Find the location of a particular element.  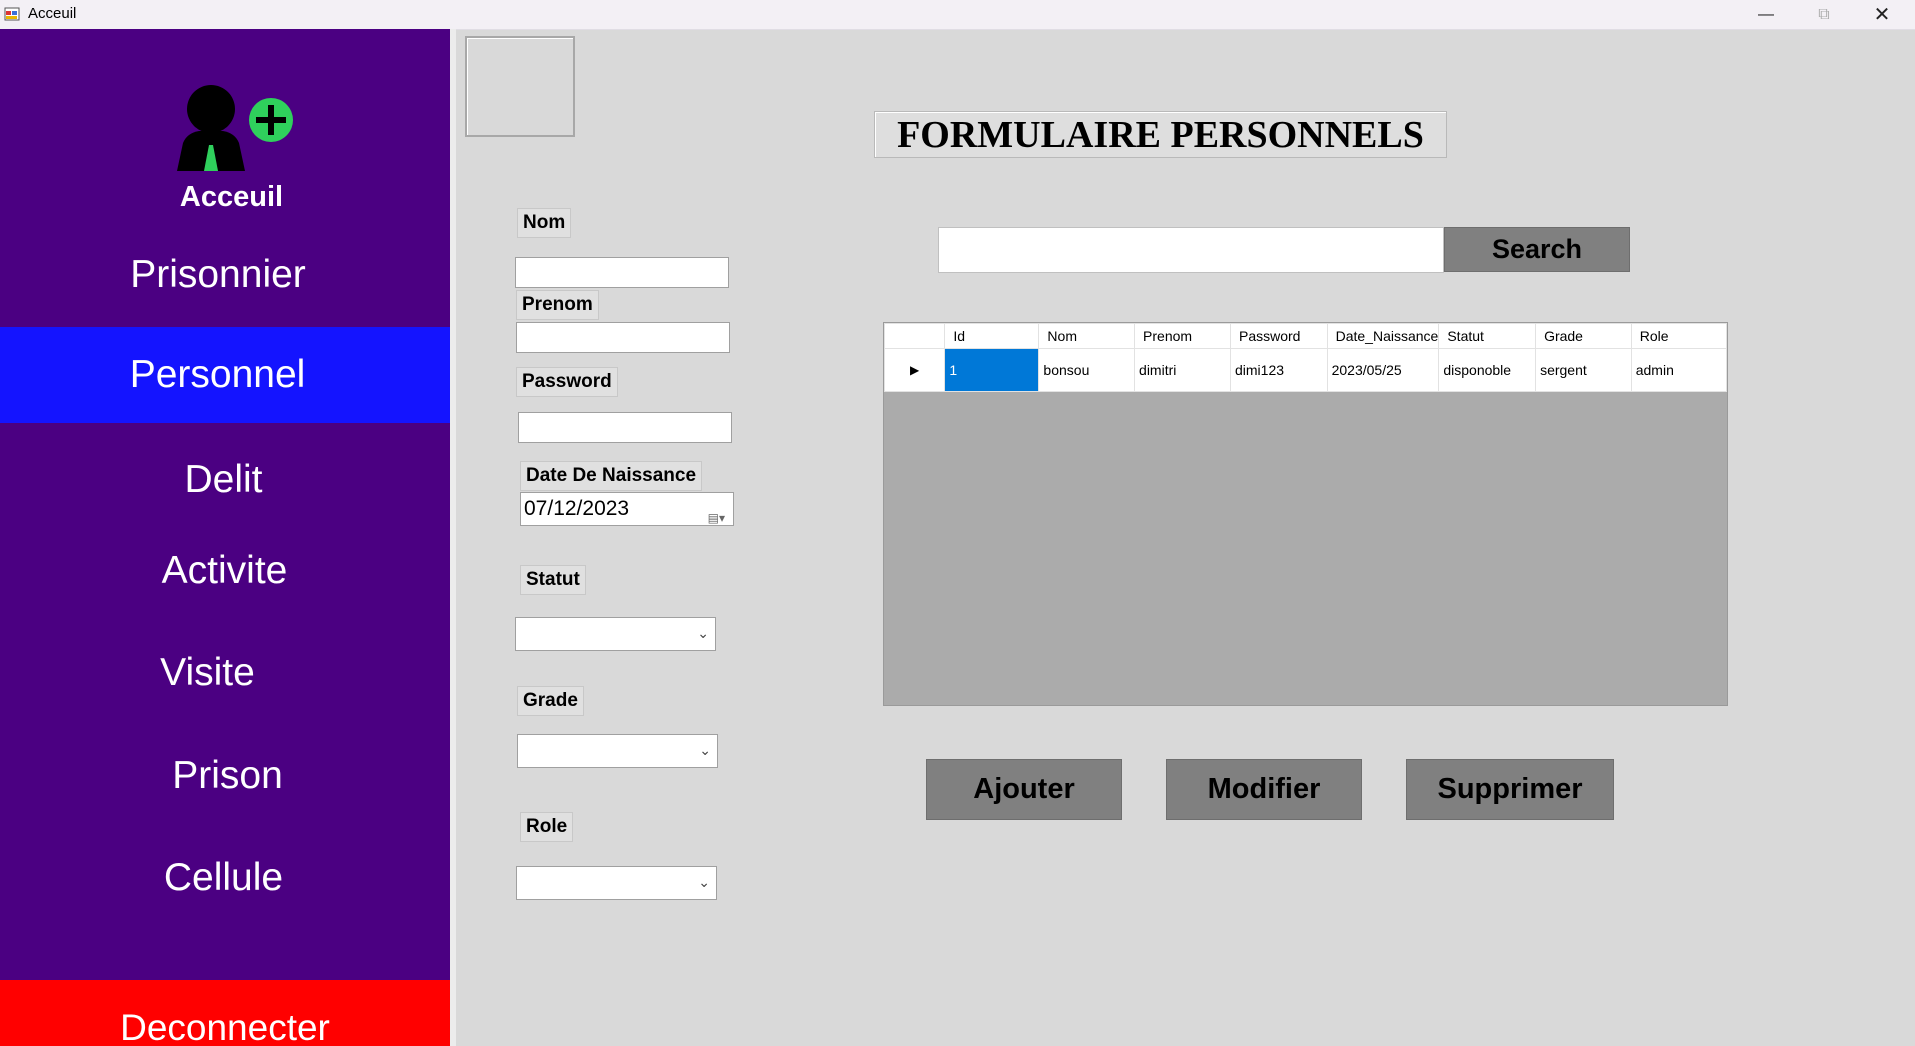

column-header: Role is located at coordinates (1679, 336).